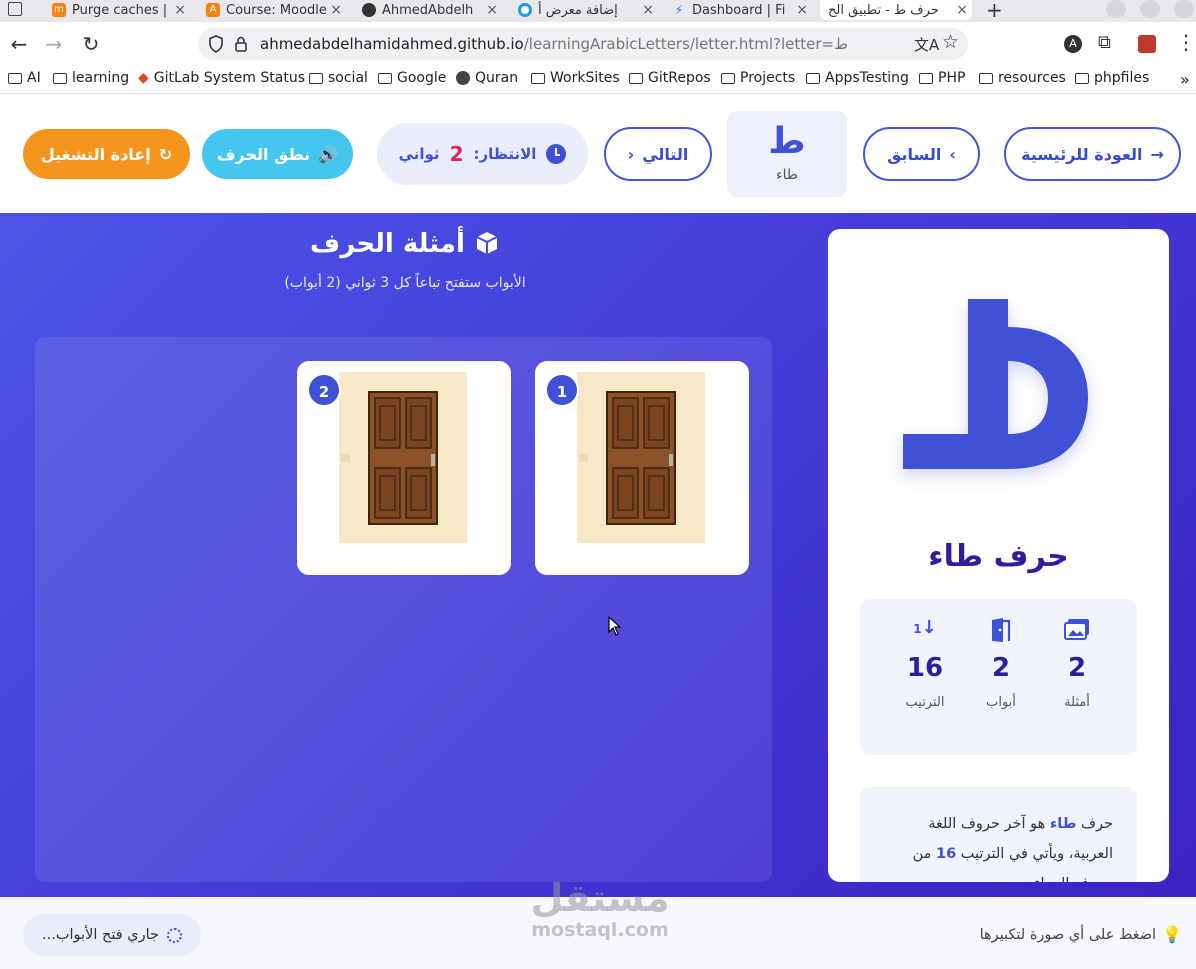 The image size is (1196, 969). What do you see at coordinates (525, 10) in the screenshot?
I see `blue-circle-icon` at bounding box center [525, 10].